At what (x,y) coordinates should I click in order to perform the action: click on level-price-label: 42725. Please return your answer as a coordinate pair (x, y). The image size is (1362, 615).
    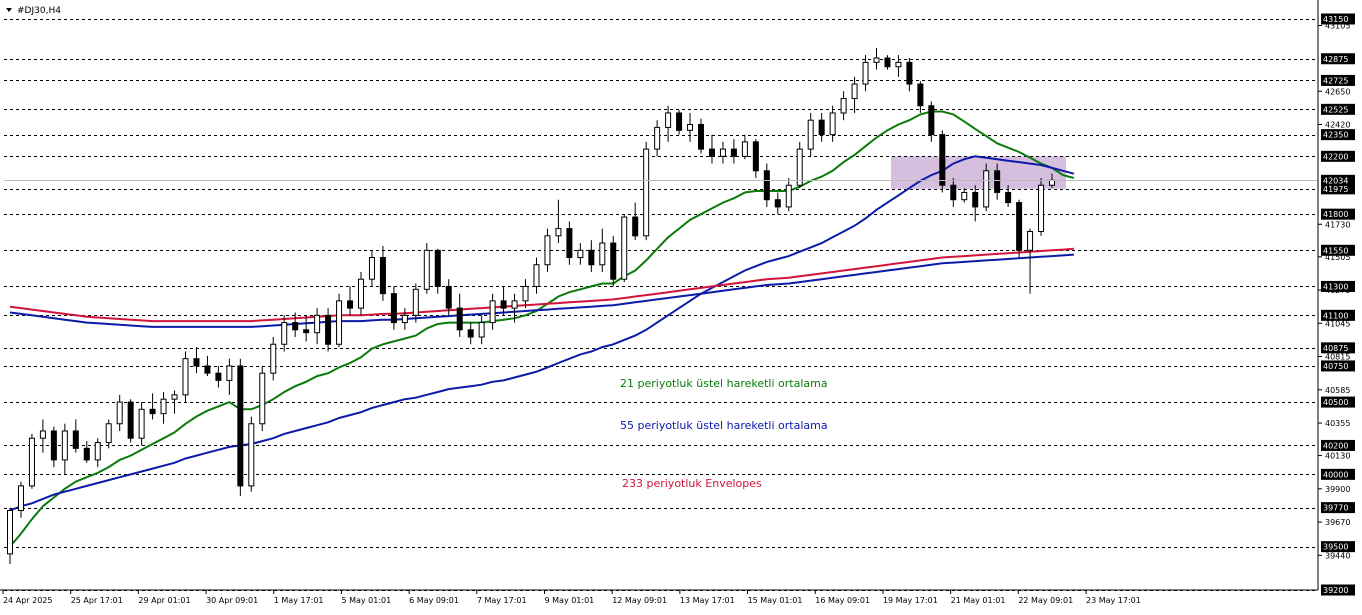
    Looking at the image, I should click on (1335, 80).